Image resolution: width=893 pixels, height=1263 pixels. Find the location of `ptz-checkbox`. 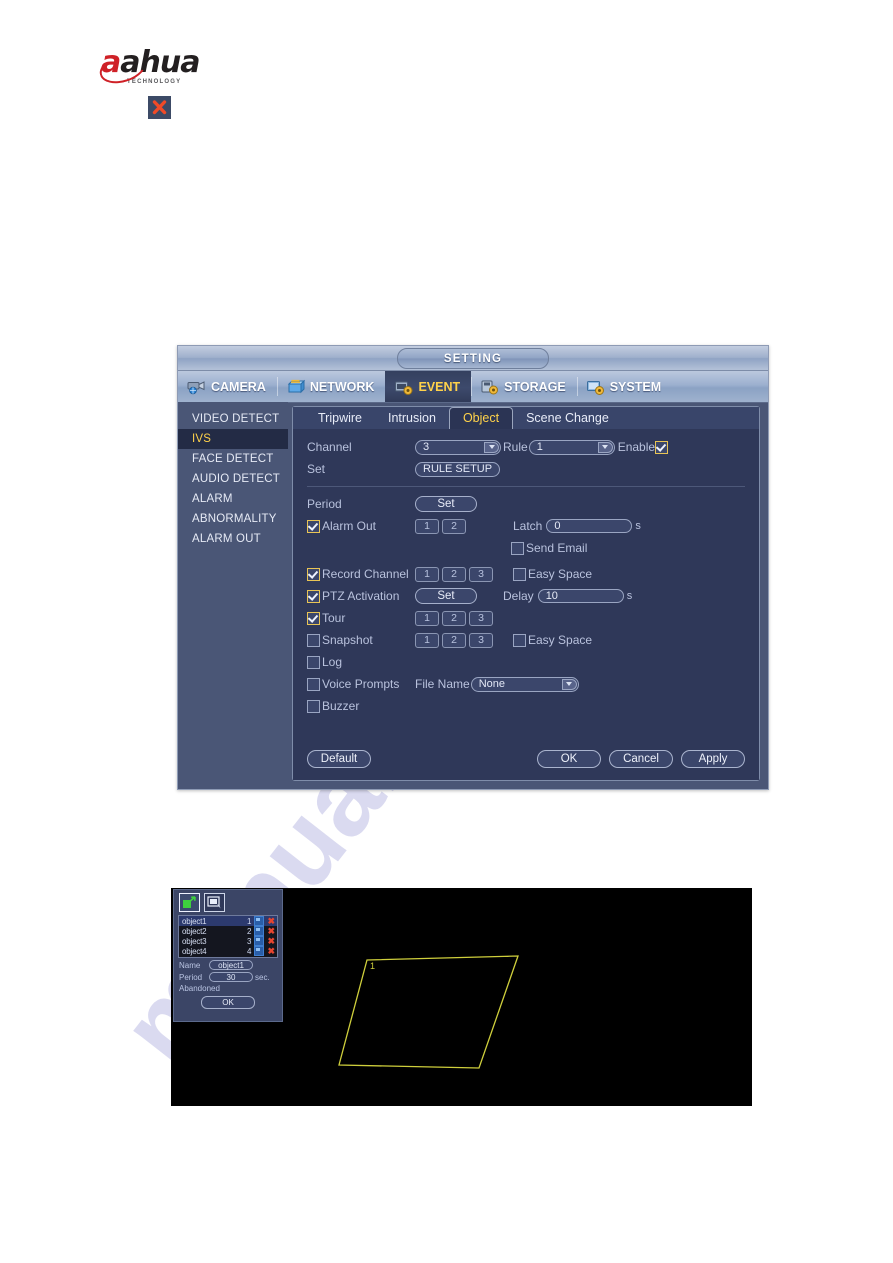

ptz-checkbox is located at coordinates (313, 596).